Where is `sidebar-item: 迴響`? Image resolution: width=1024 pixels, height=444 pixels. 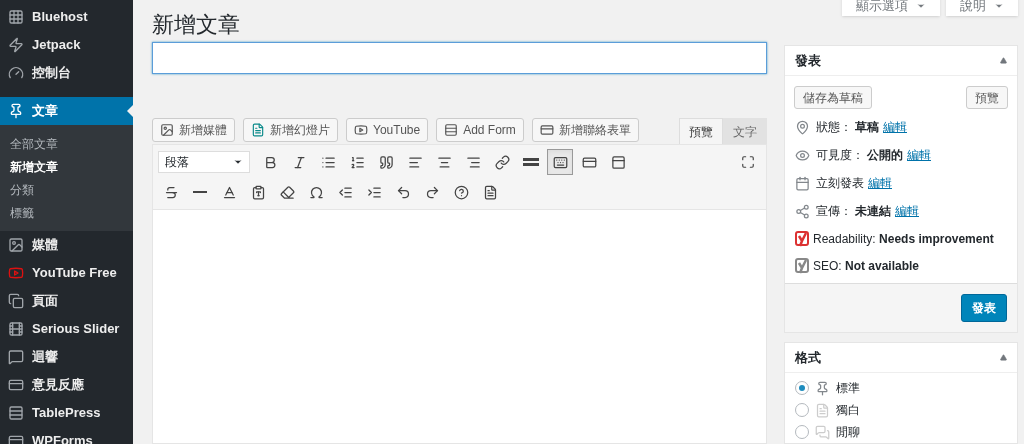 sidebar-item: 迴響 is located at coordinates (66, 357).